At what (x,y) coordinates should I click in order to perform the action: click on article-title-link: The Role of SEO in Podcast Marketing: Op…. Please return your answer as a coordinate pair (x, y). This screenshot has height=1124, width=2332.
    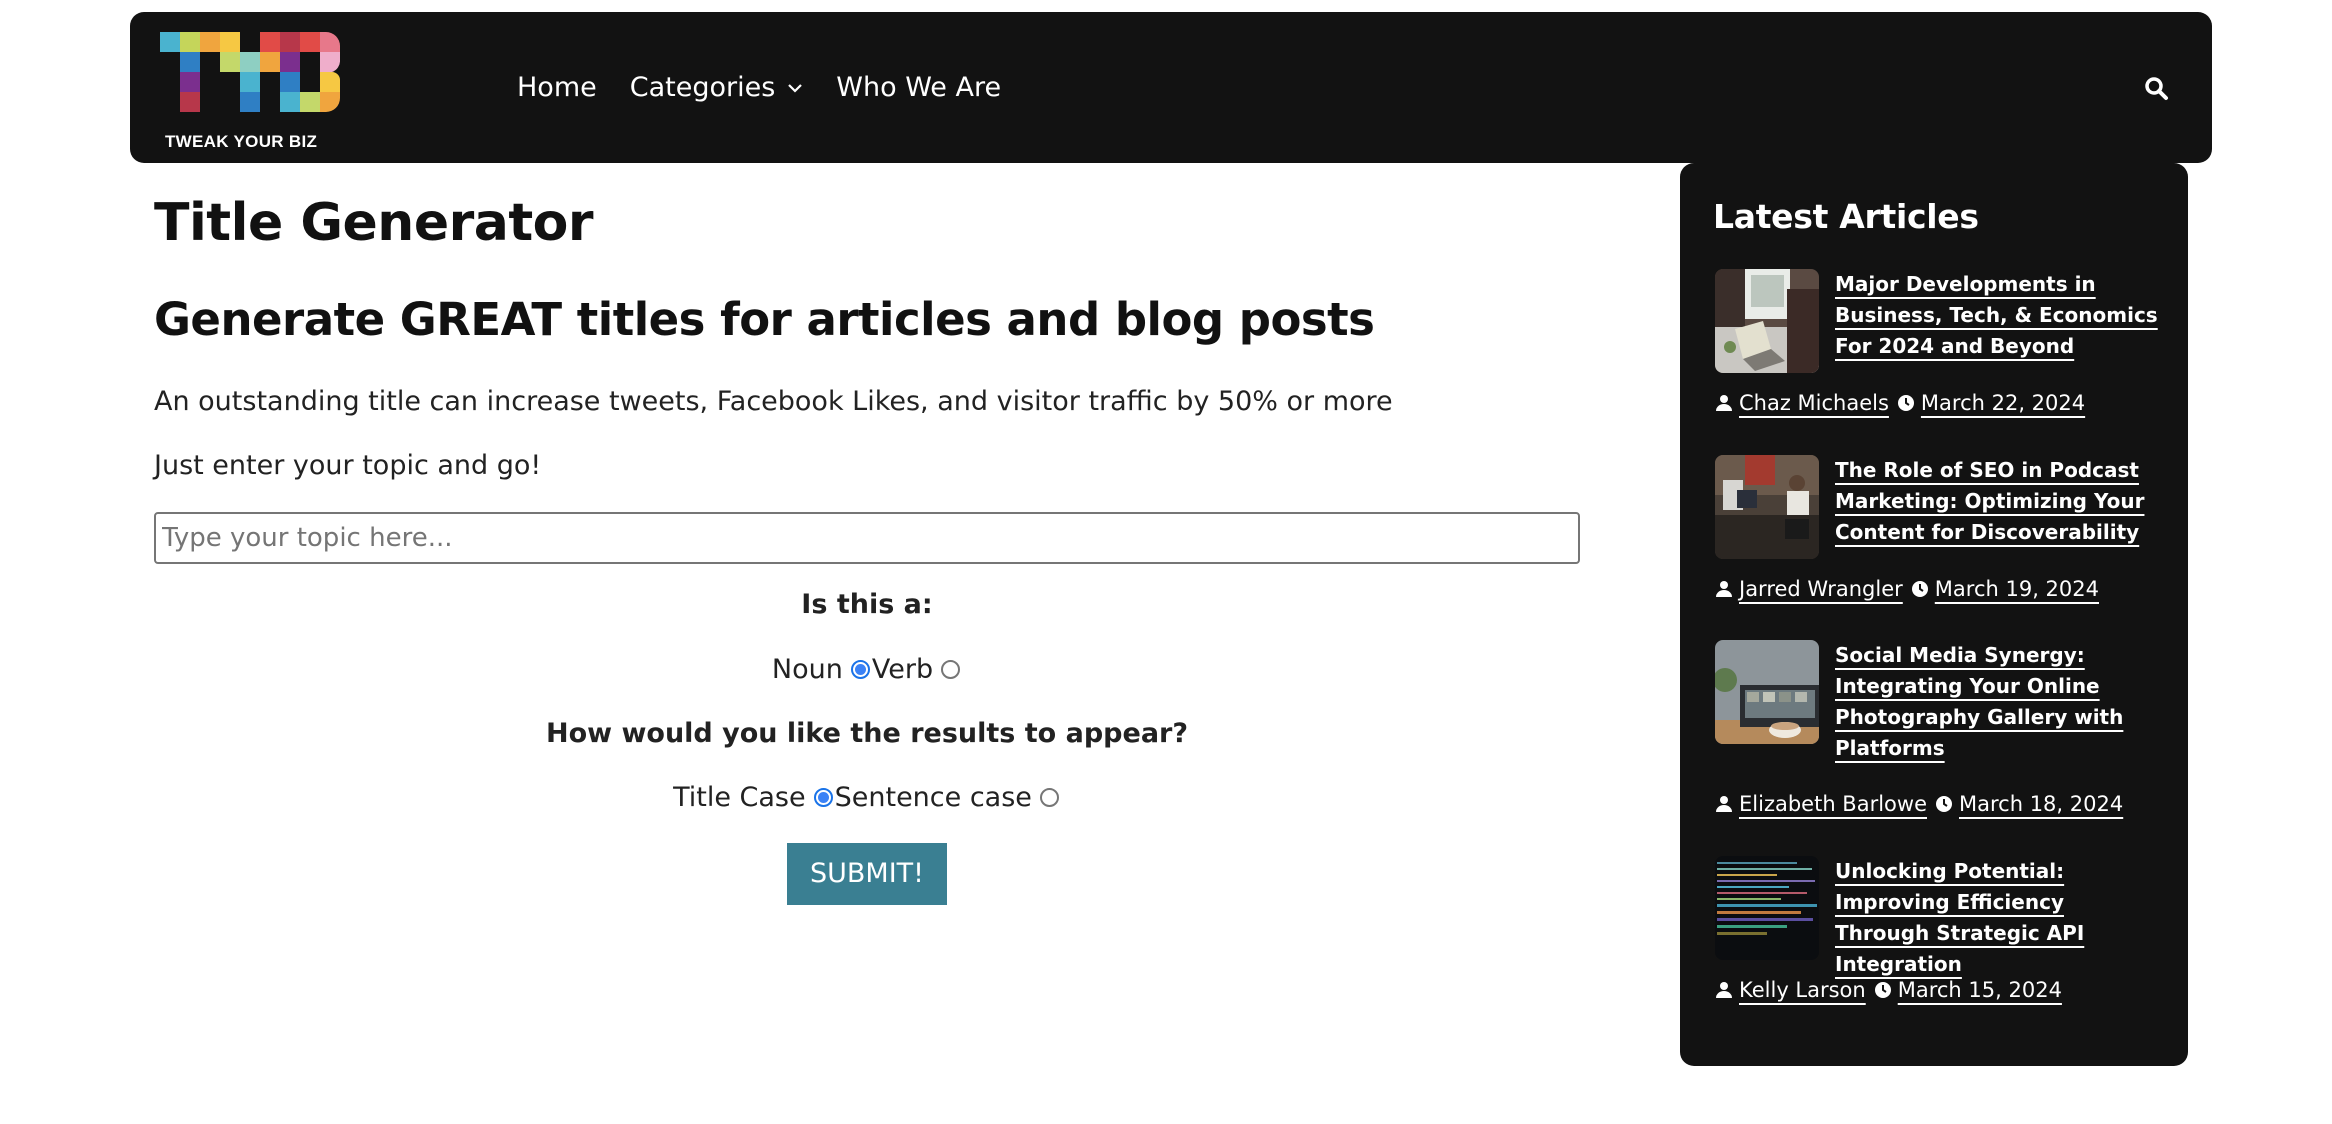
    Looking at the image, I should click on (2000, 501).